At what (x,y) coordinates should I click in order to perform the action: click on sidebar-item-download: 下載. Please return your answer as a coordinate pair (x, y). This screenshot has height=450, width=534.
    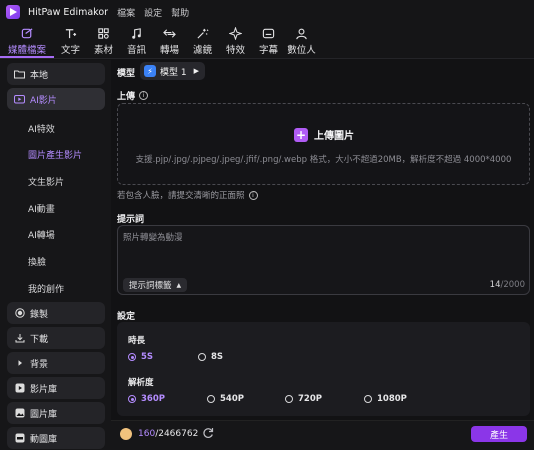
    Looking at the image, I should click on (56, 338).